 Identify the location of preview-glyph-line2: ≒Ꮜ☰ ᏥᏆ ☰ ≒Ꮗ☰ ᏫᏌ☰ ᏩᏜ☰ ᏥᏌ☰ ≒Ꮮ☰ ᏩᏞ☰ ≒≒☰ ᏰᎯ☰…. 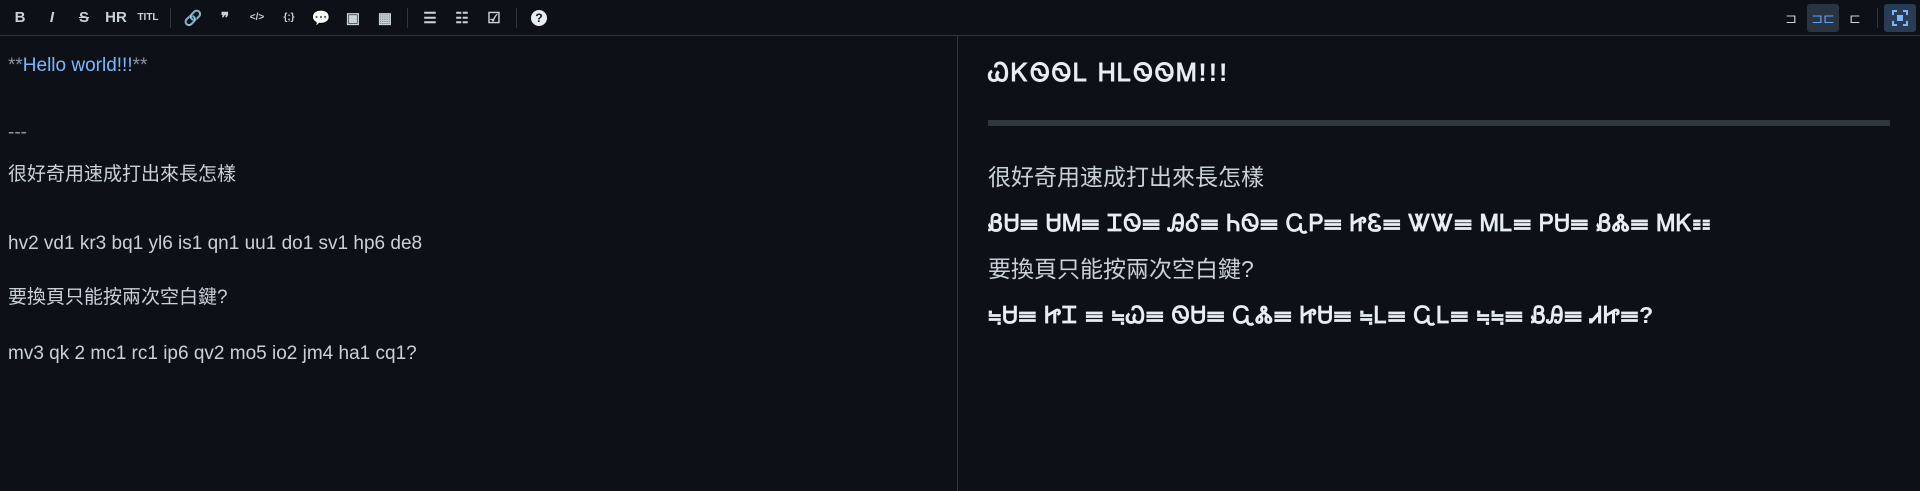
(1321, 315).